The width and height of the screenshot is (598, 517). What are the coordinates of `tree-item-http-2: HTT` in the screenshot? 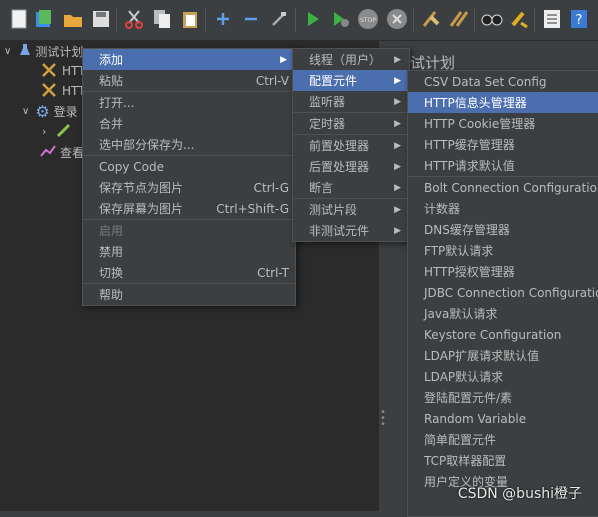 It's located at (62, 91).